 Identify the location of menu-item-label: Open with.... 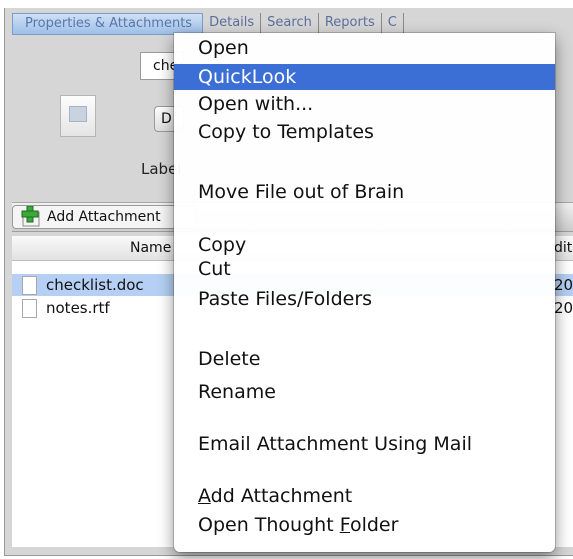
(256, 104).